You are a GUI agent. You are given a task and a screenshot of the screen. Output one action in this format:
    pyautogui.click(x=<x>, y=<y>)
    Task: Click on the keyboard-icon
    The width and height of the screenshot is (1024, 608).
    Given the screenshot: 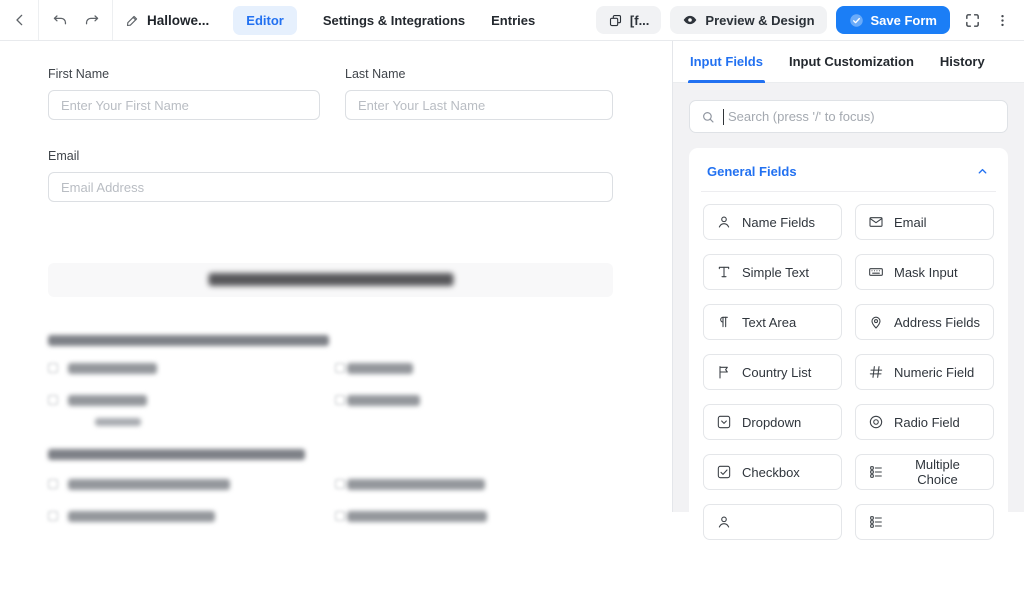 What is the action you would take?
    pyautogui.click(x=876, y=272)
    